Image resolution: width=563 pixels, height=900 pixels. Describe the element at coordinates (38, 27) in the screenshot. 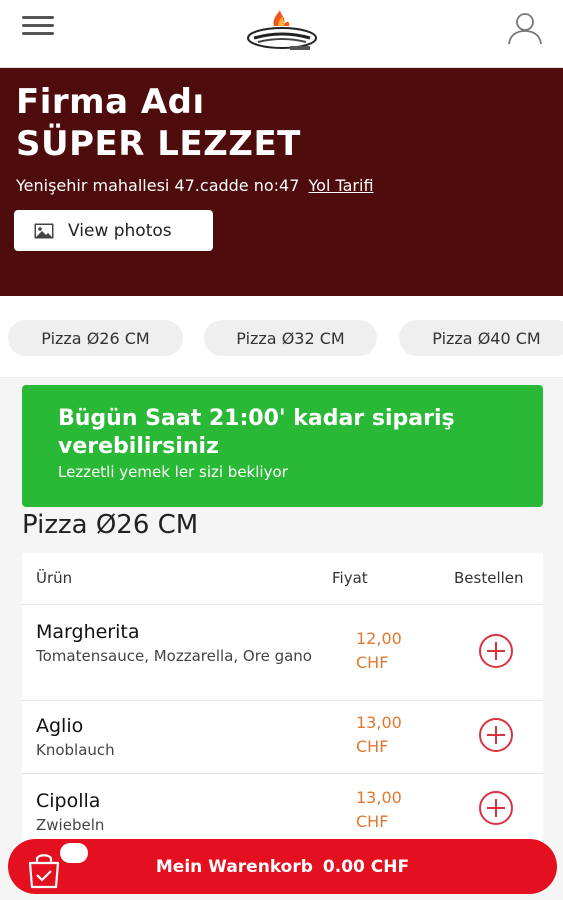

I see `hamburger-menu-icon` at that location.